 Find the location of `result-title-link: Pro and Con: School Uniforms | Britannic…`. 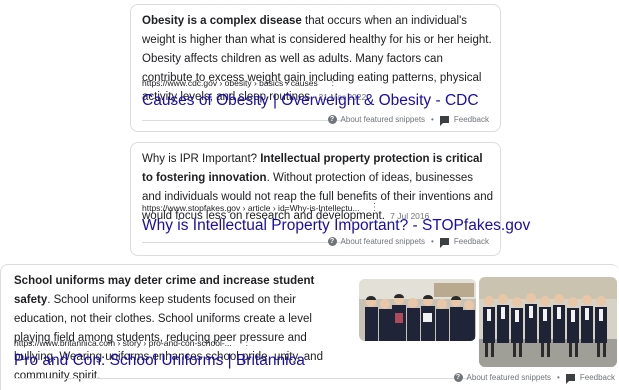

result-title-link: Pro and Con: School Uniforms | Britannic… is located at coordinates (159, 361).